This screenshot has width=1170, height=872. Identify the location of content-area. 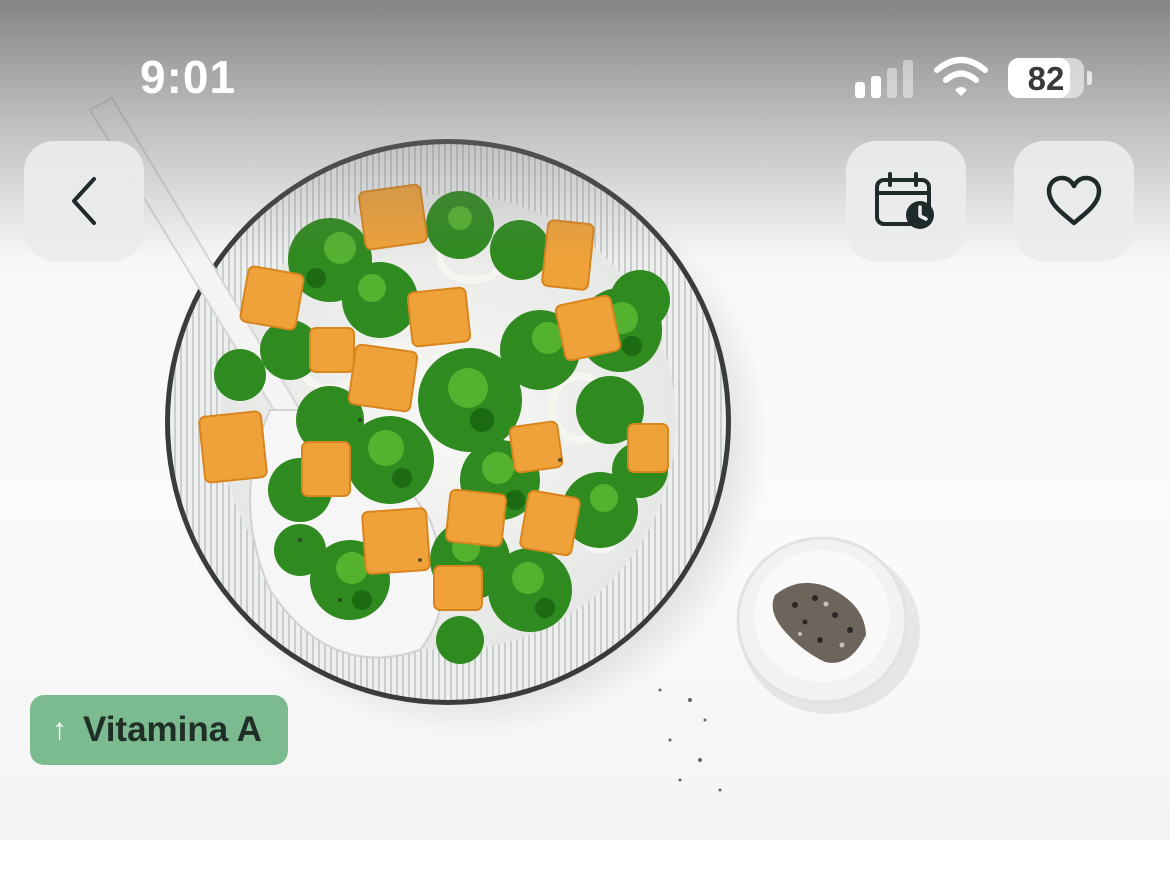
(585, 856).